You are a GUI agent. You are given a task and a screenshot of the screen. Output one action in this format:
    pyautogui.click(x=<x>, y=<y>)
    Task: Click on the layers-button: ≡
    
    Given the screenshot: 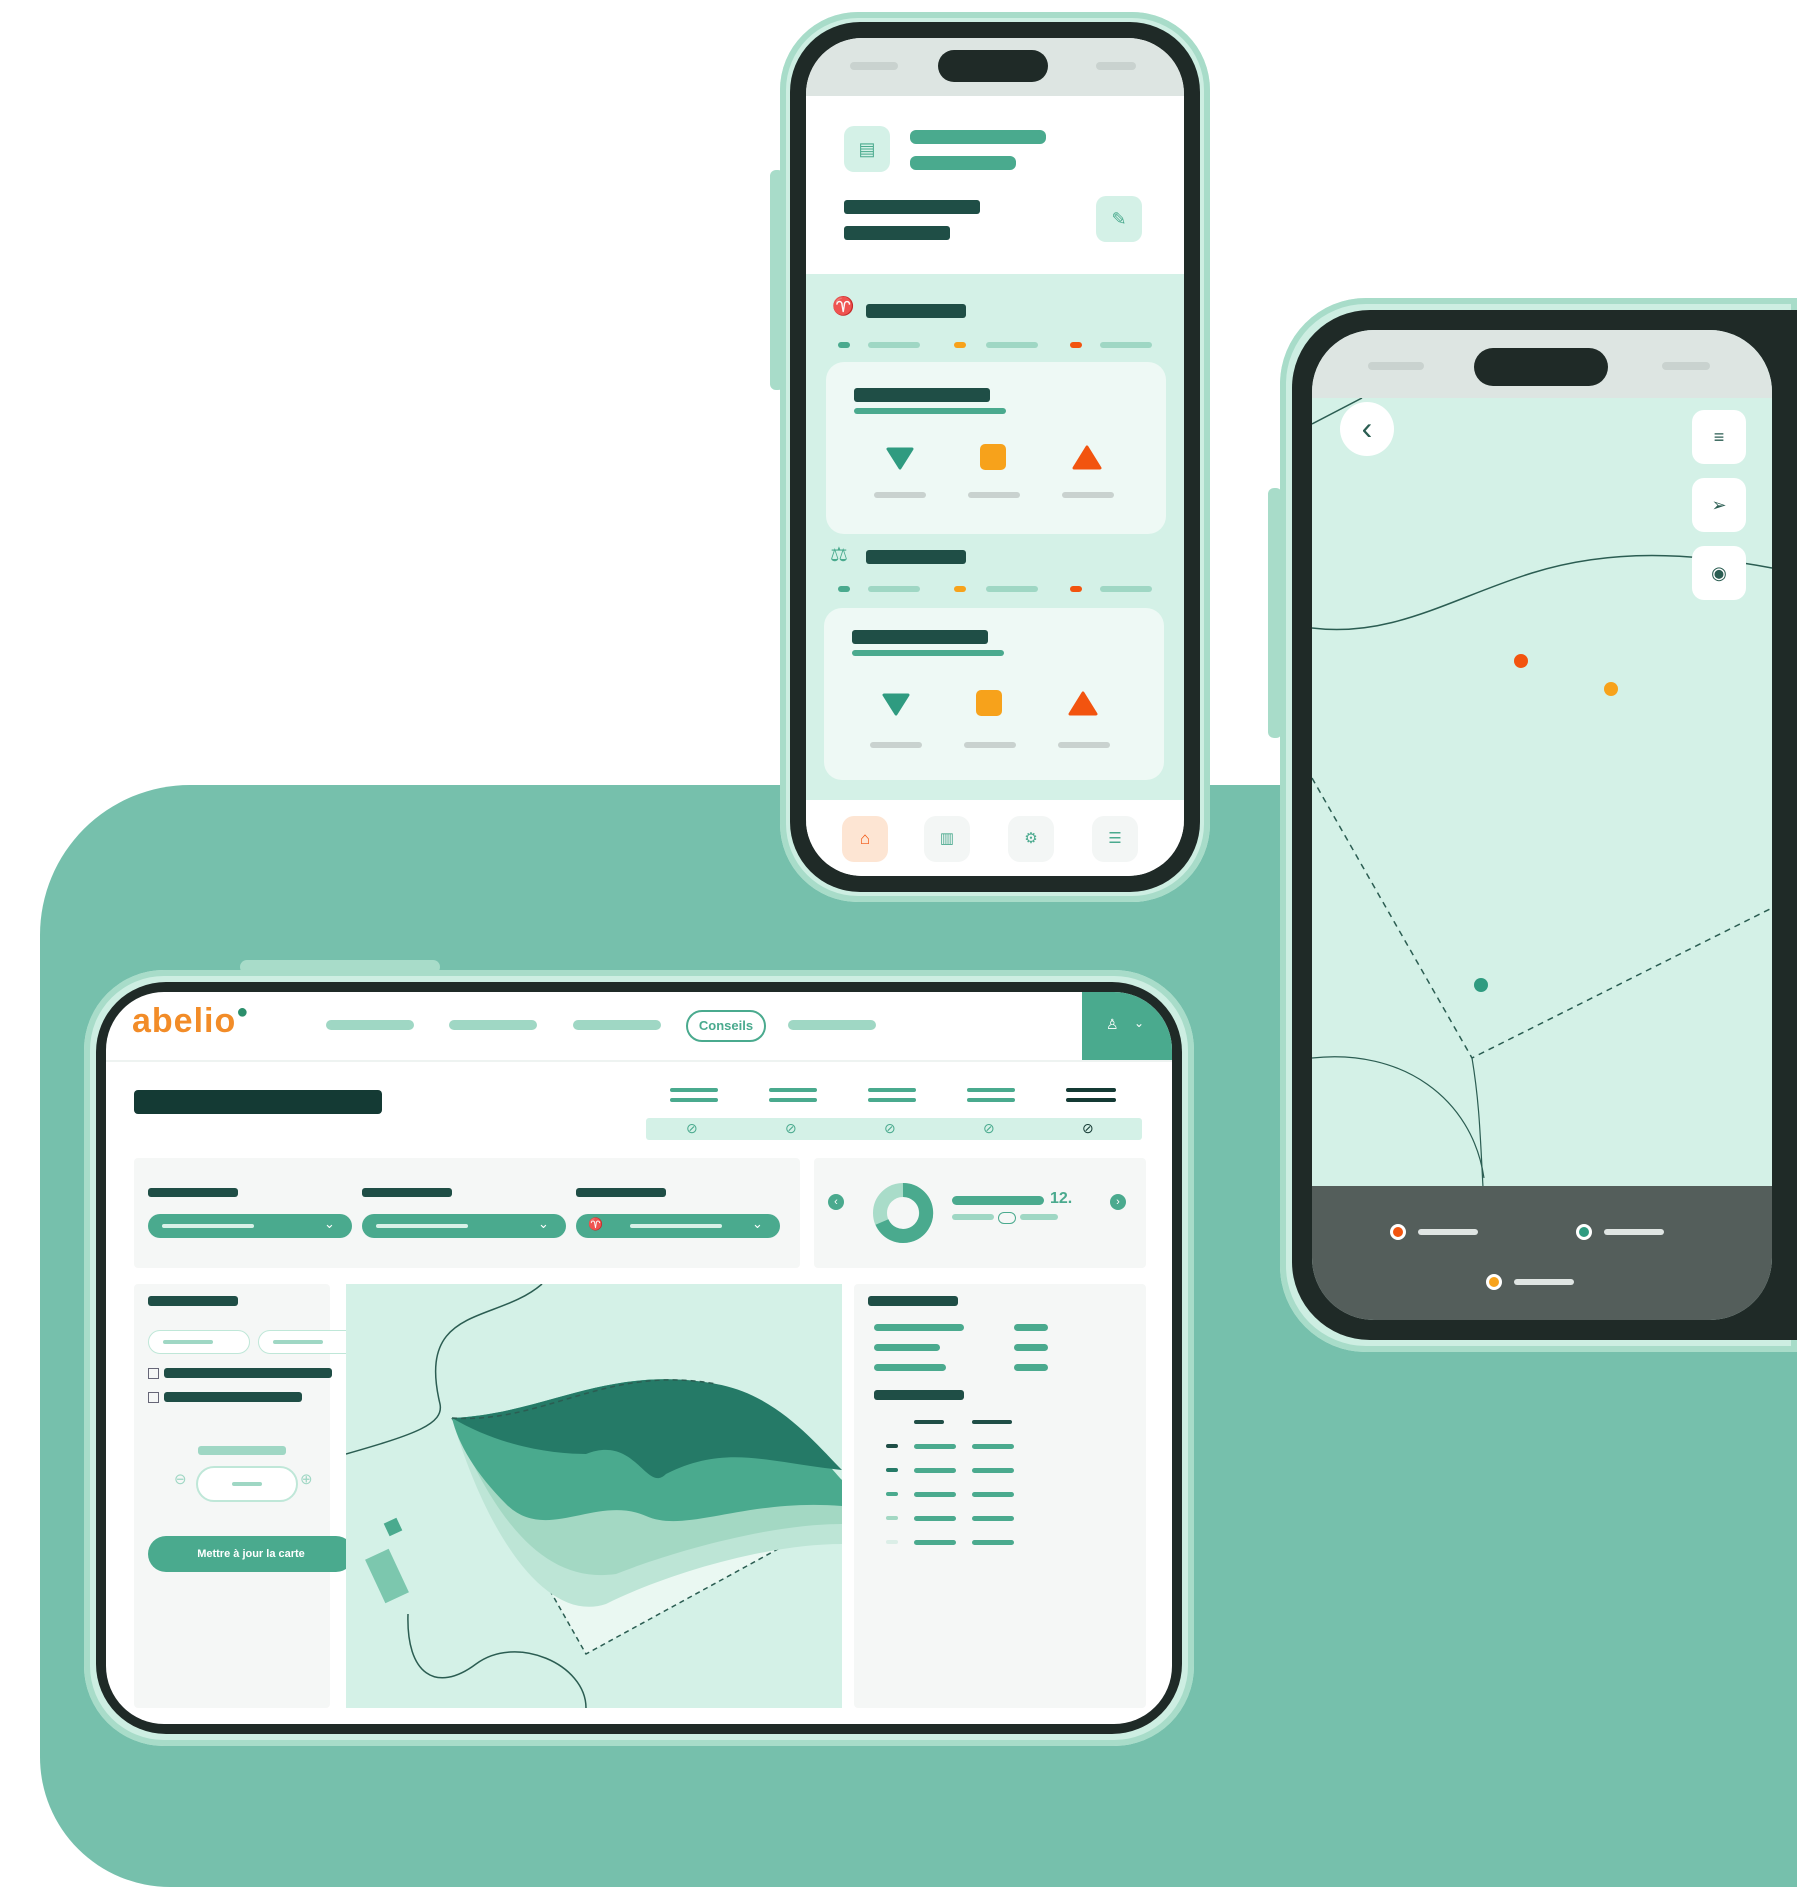 What is the action you would take?
    pyautogui.click(x=1719, y=437)
    